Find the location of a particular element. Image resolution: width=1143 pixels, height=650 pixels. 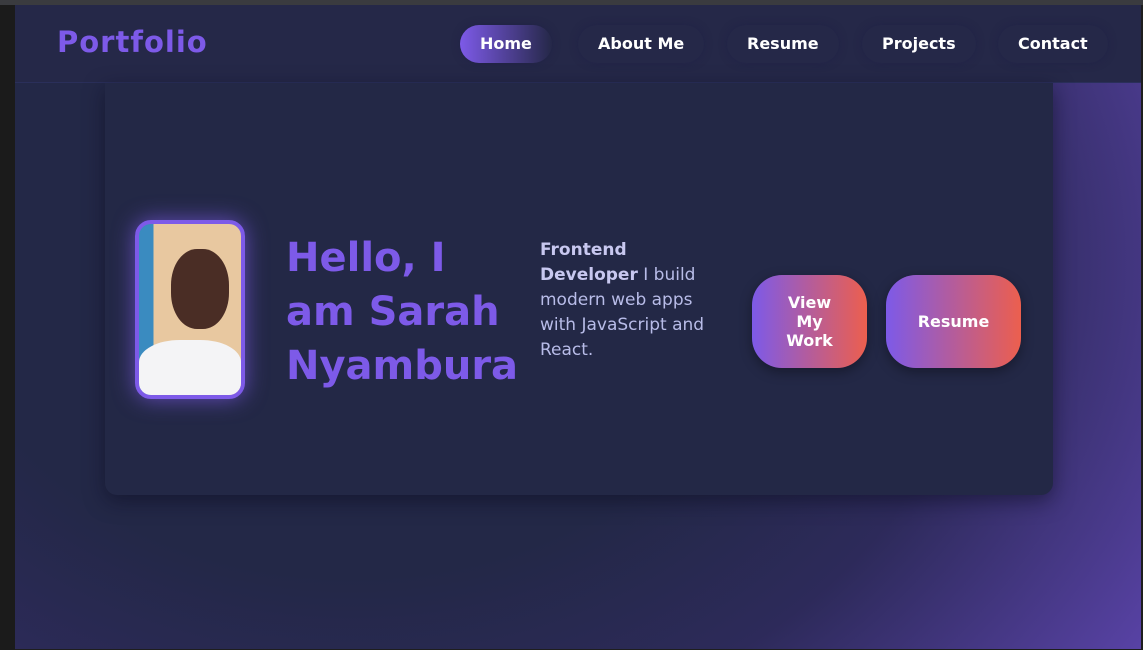

logo: Portfolio is located at coordinates (132, 42).